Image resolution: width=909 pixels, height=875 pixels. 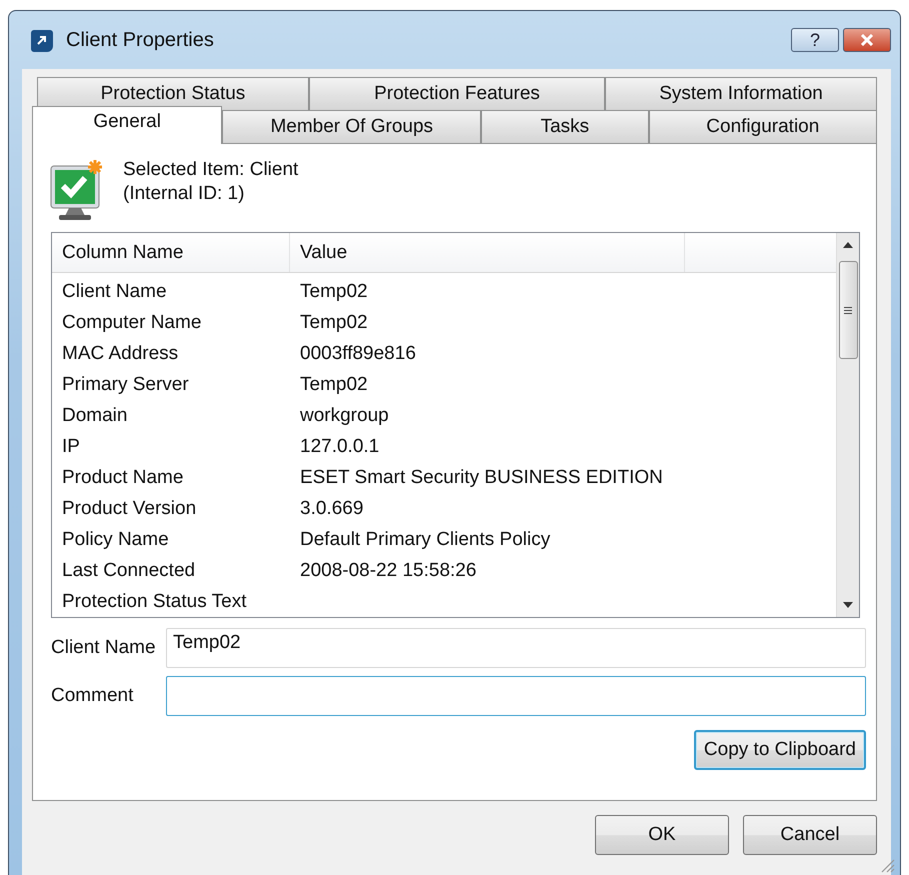 I want to click on close-icon, so click(x=867, y=40).